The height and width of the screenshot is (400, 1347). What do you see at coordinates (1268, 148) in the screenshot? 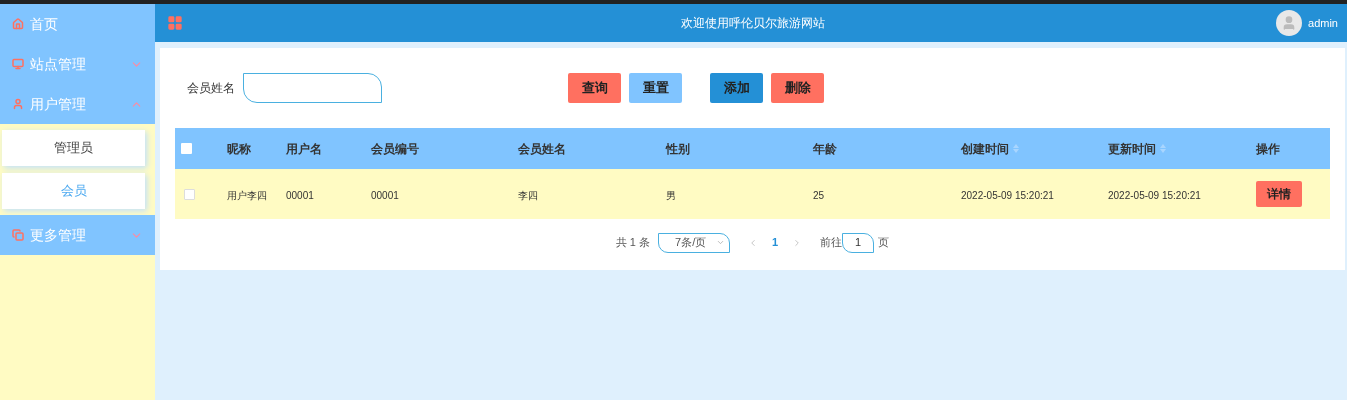
I see `column-header: 操作` at bounding box center [1268, 148].